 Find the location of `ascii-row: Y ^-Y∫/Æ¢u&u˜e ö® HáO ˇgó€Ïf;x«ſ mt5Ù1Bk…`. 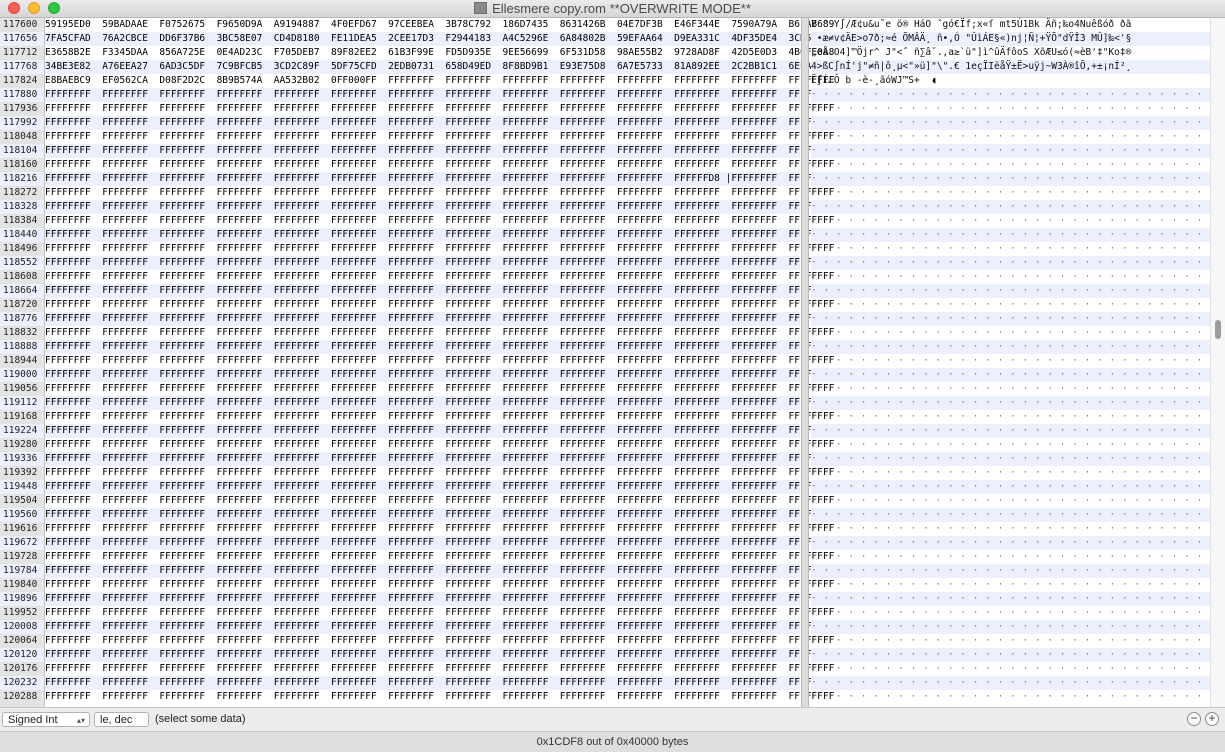

ascii-row: Y ^-Y∫/Æ¢u&u˜e ö® HáO ˇgó€Ïf;x«ſ mt5Ù1Bk… is located at coordinates (1010, 25).